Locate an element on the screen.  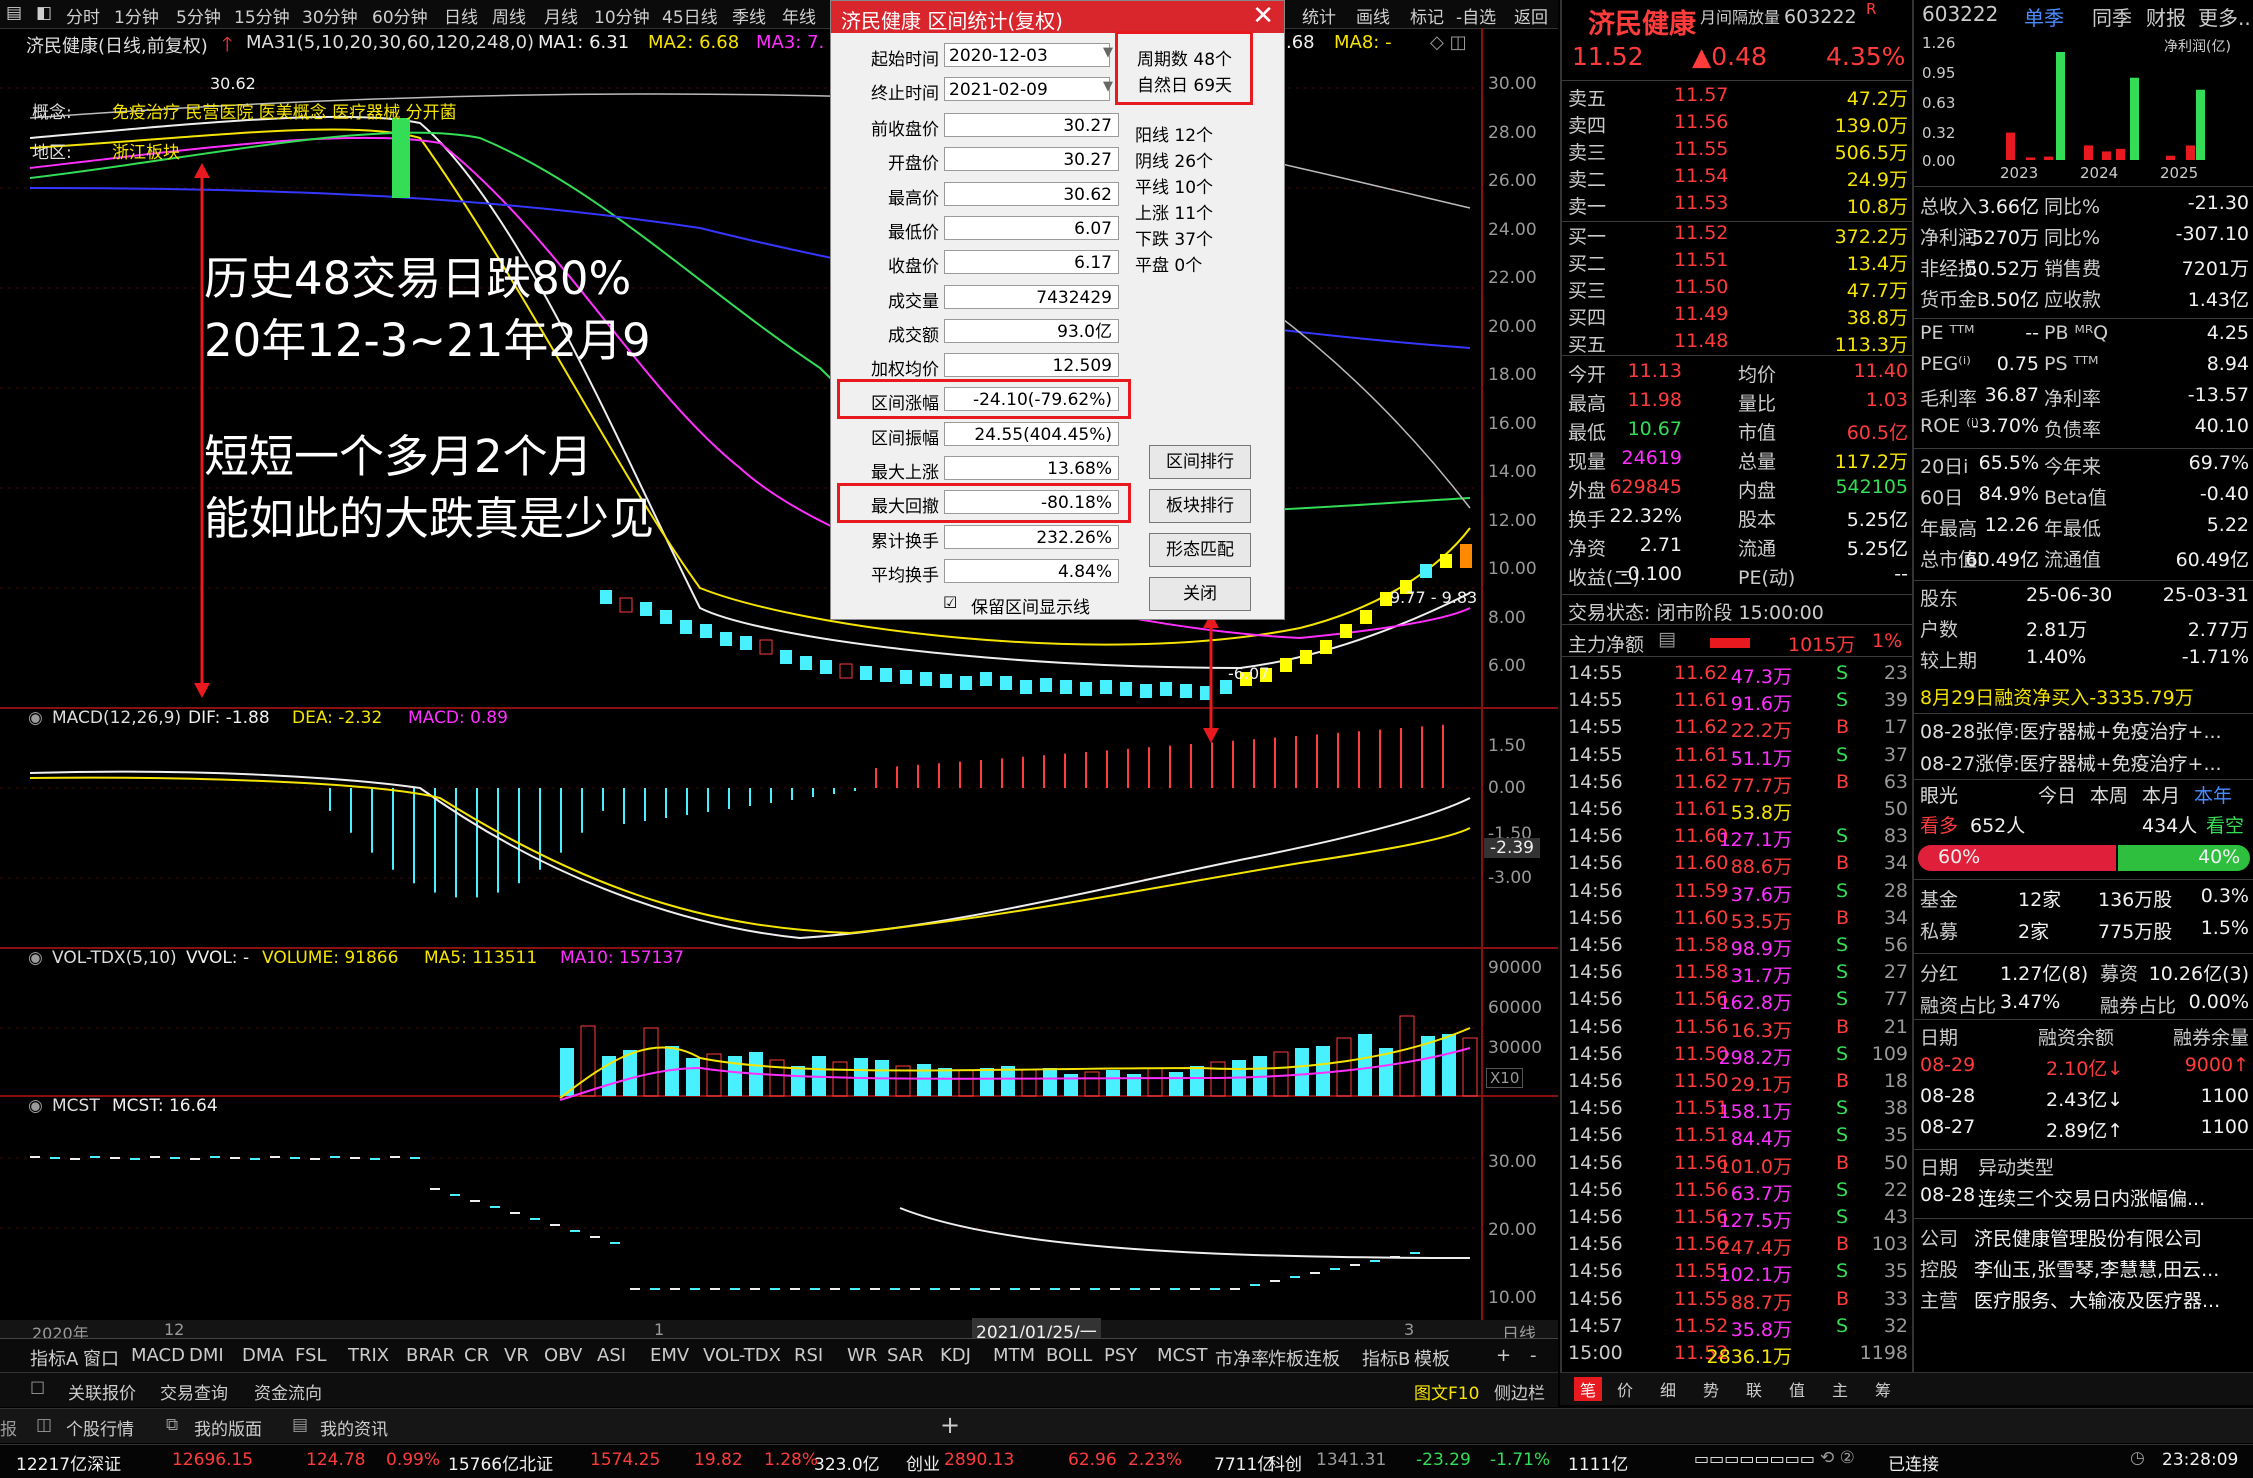
watchlist-button: -自选 is located at coordinates (1476, 15).